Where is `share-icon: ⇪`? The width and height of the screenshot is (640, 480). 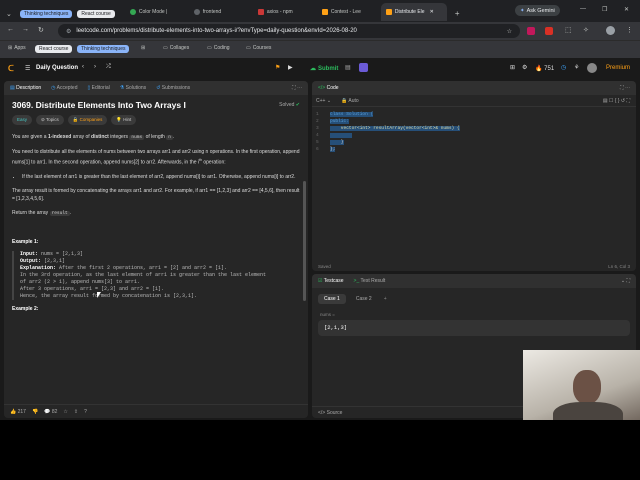 share-icon: ⇪ is located at coordinates (76, 412).